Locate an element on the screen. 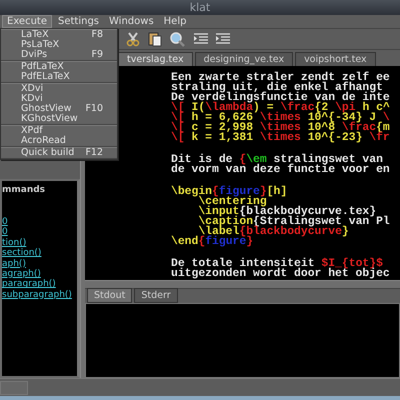  menu-item: Help is located at coordinates (175, 21).